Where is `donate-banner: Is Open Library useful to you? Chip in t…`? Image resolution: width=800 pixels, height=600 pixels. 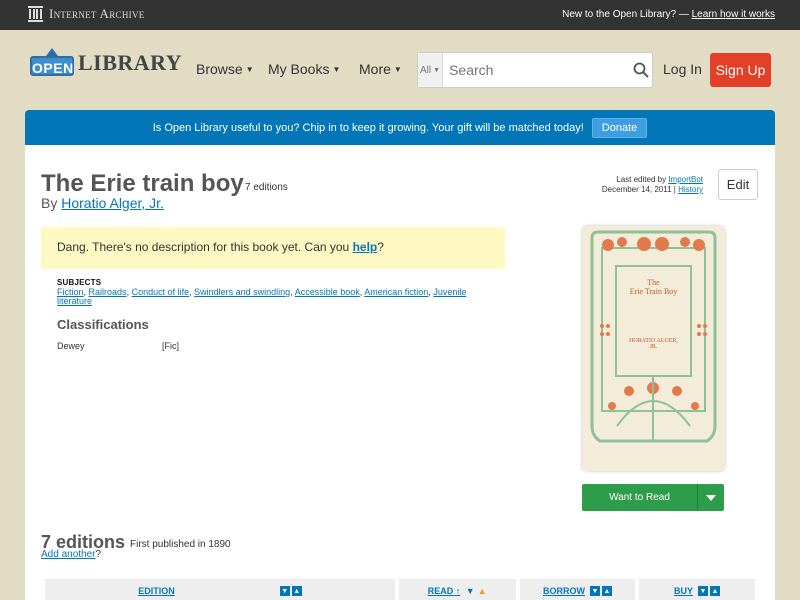
donate-banner: Is Open Library useful to you? Chip in t… is located at coordinates (400, 127).